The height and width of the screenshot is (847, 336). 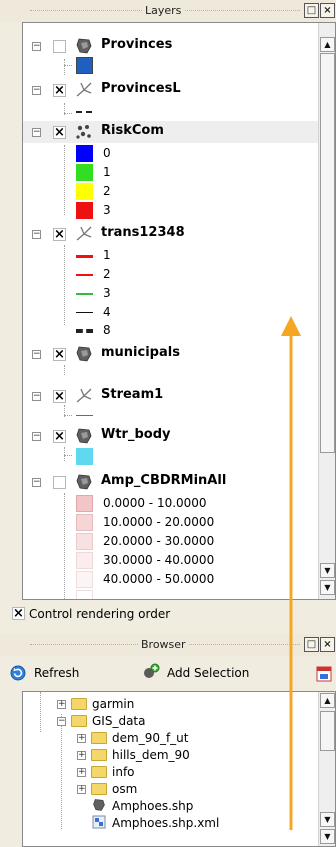 I want to click on browser-scrollbar: ▲ ▼ ▼, so click(x=326, y=769).